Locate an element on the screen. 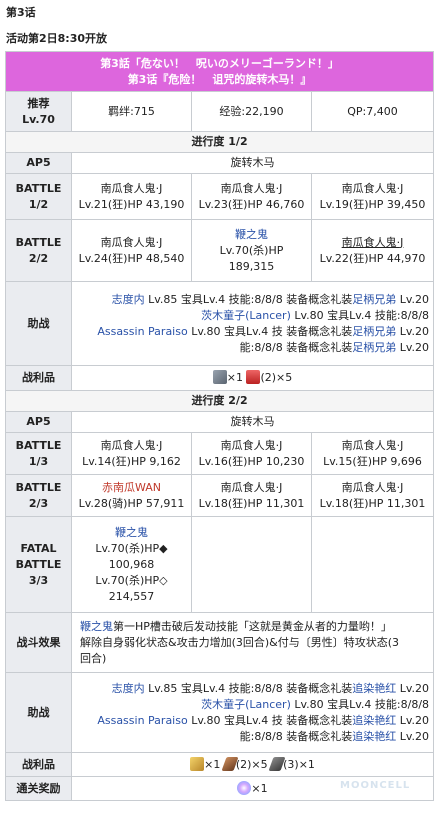 This screenshot has height=830, width=438. recommend-label: 推荐 Lv.70 is located at coordinates (38, 111).